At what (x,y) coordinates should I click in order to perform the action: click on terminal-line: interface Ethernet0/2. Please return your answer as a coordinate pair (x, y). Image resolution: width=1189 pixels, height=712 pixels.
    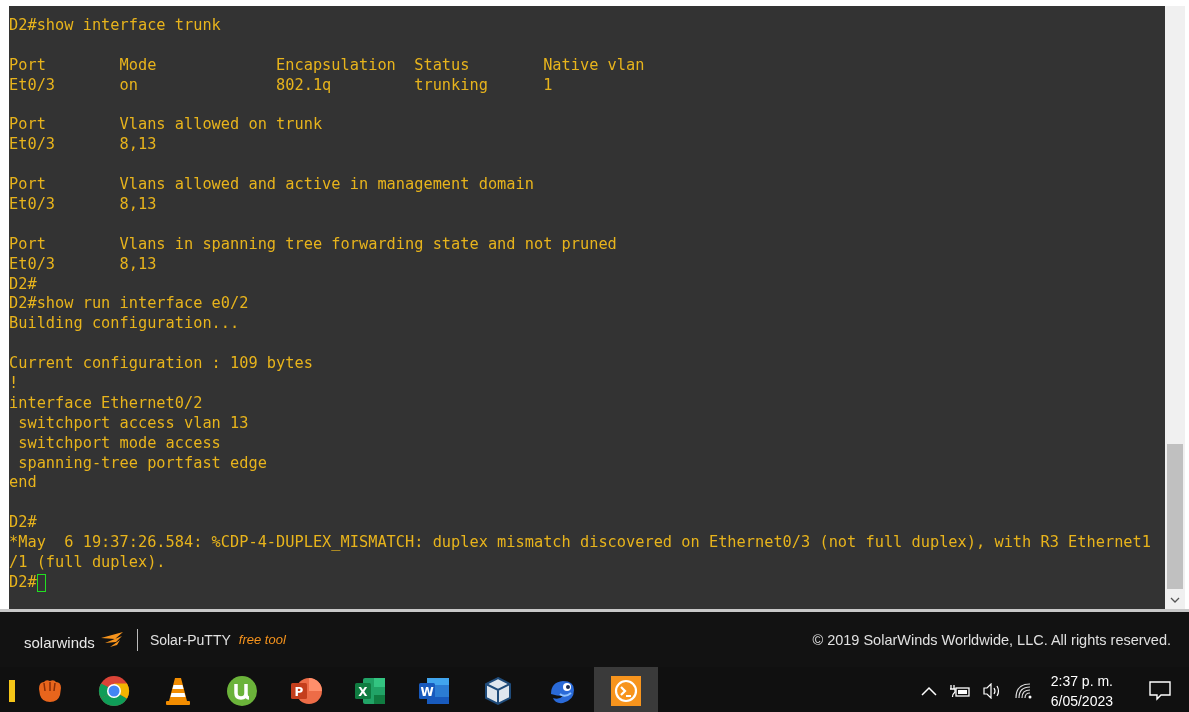
    Looking at the image, I should click on (106, 403).